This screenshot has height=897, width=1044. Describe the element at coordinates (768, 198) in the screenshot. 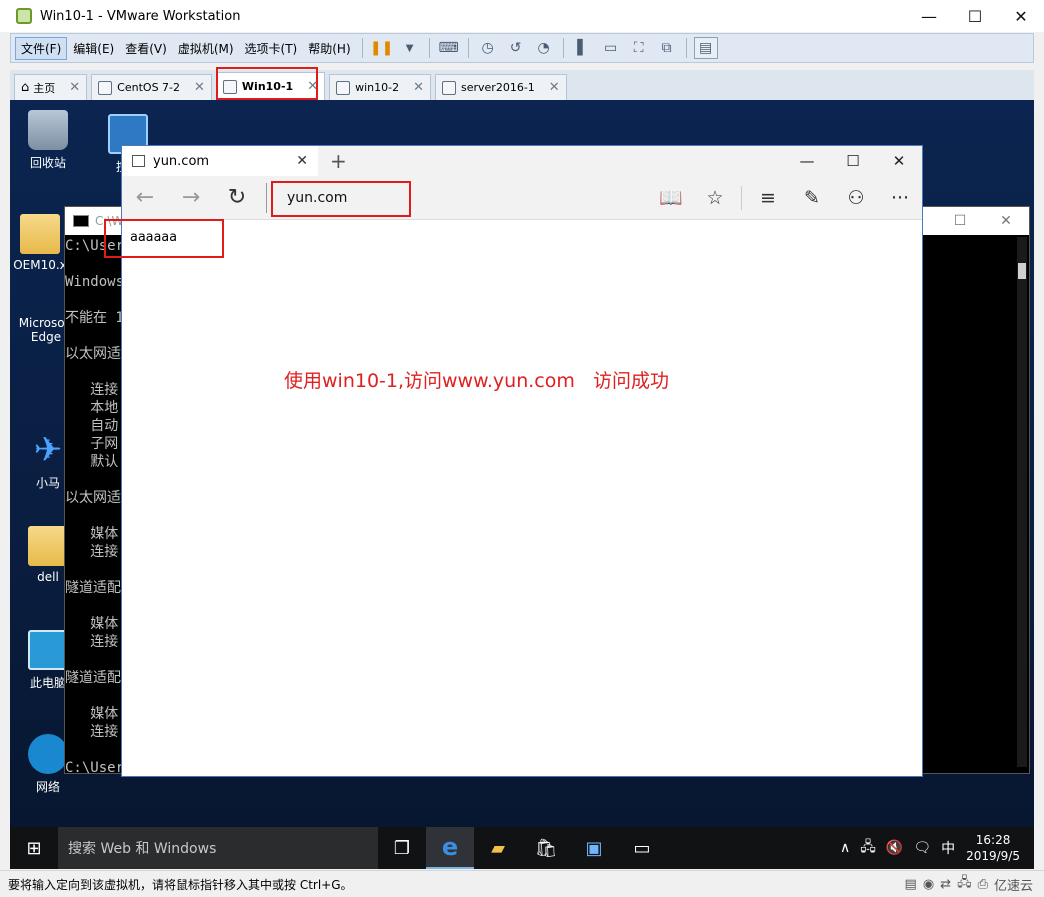

I see `hub-icon: ≡` at that location.